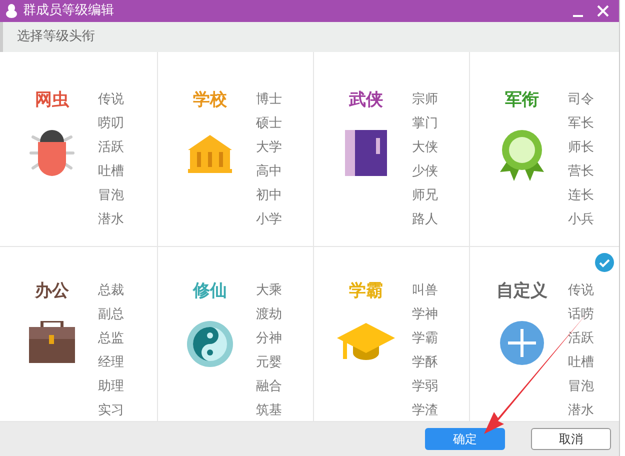  Describe the element at coordinates (269, 387) in the screenshot. I see `level-name: 融合` at that location.